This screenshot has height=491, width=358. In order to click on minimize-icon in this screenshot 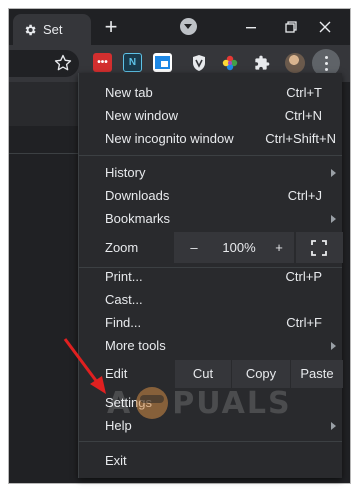, I will do `click(251, 28)`.